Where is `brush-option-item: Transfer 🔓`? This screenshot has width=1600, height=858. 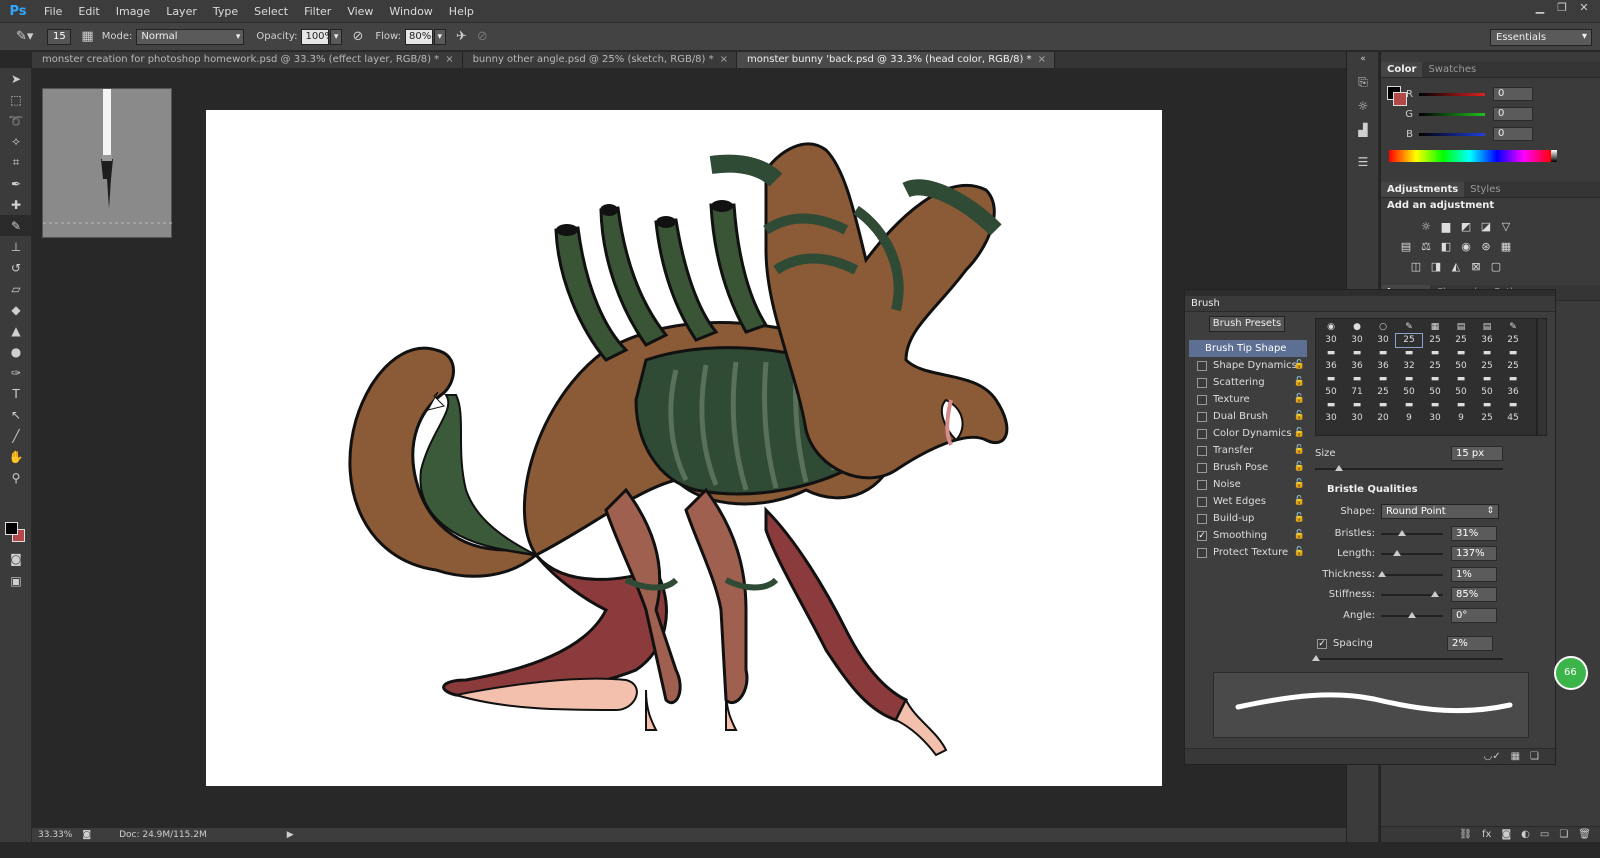
brush-option-item: Transfer 🔓 is located at coordinates (1248, 450).